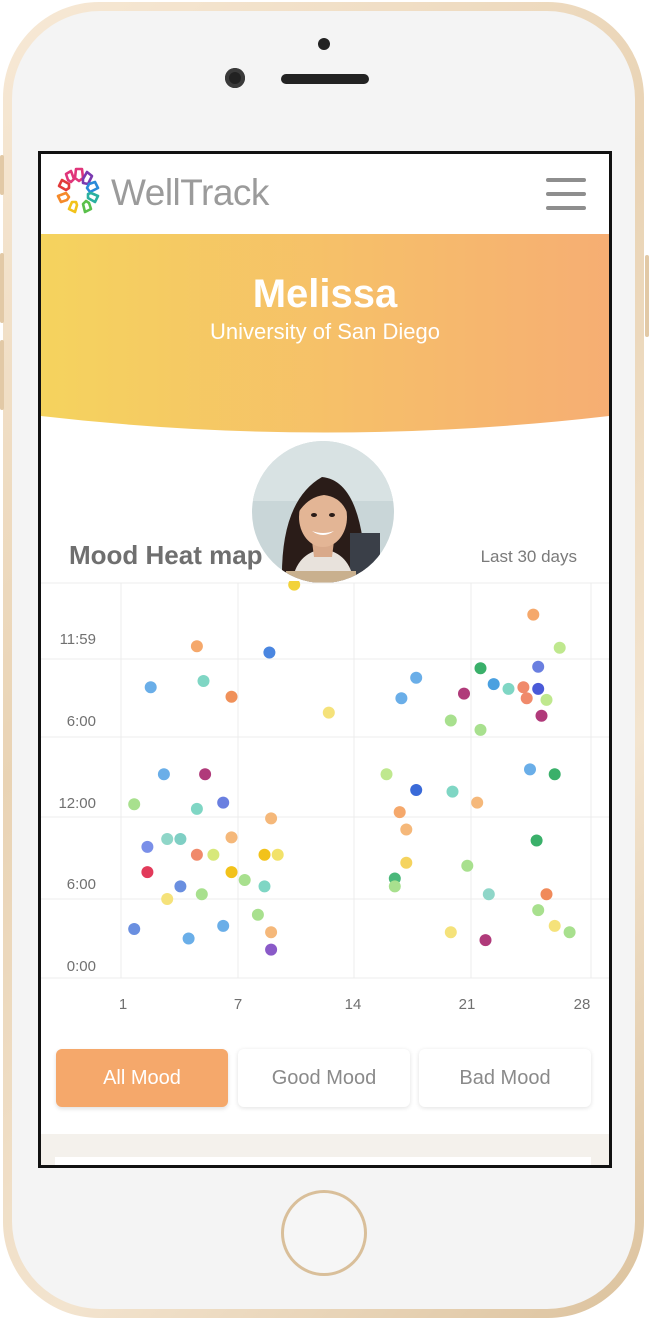 Image resolution: width=649 pixels, height=1323 pixels. What do you see at coordinates (123, 1004) in the screenshot?
I see `x-tick-label: 1` at bounding box center [123, 1004].